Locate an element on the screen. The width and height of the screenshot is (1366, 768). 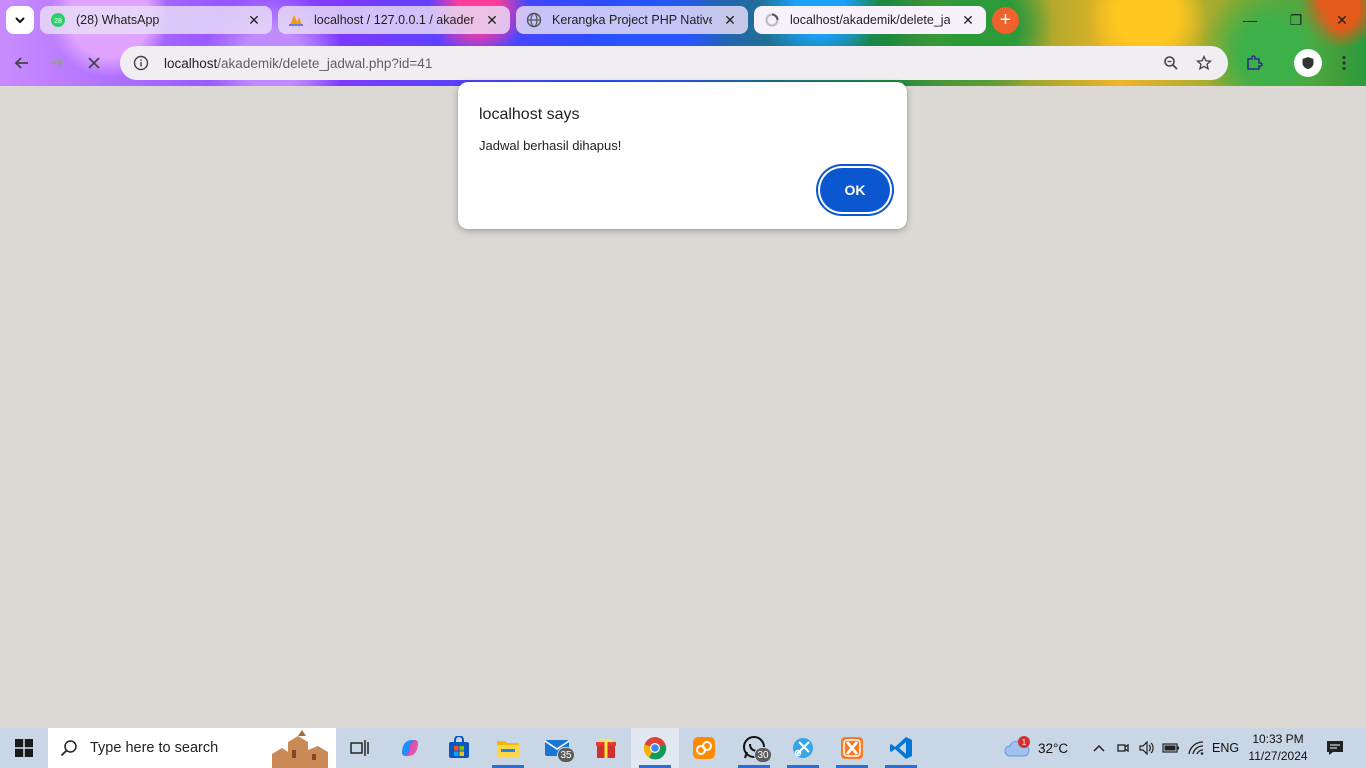
vscode-icon is located at coordinates (901, 748).